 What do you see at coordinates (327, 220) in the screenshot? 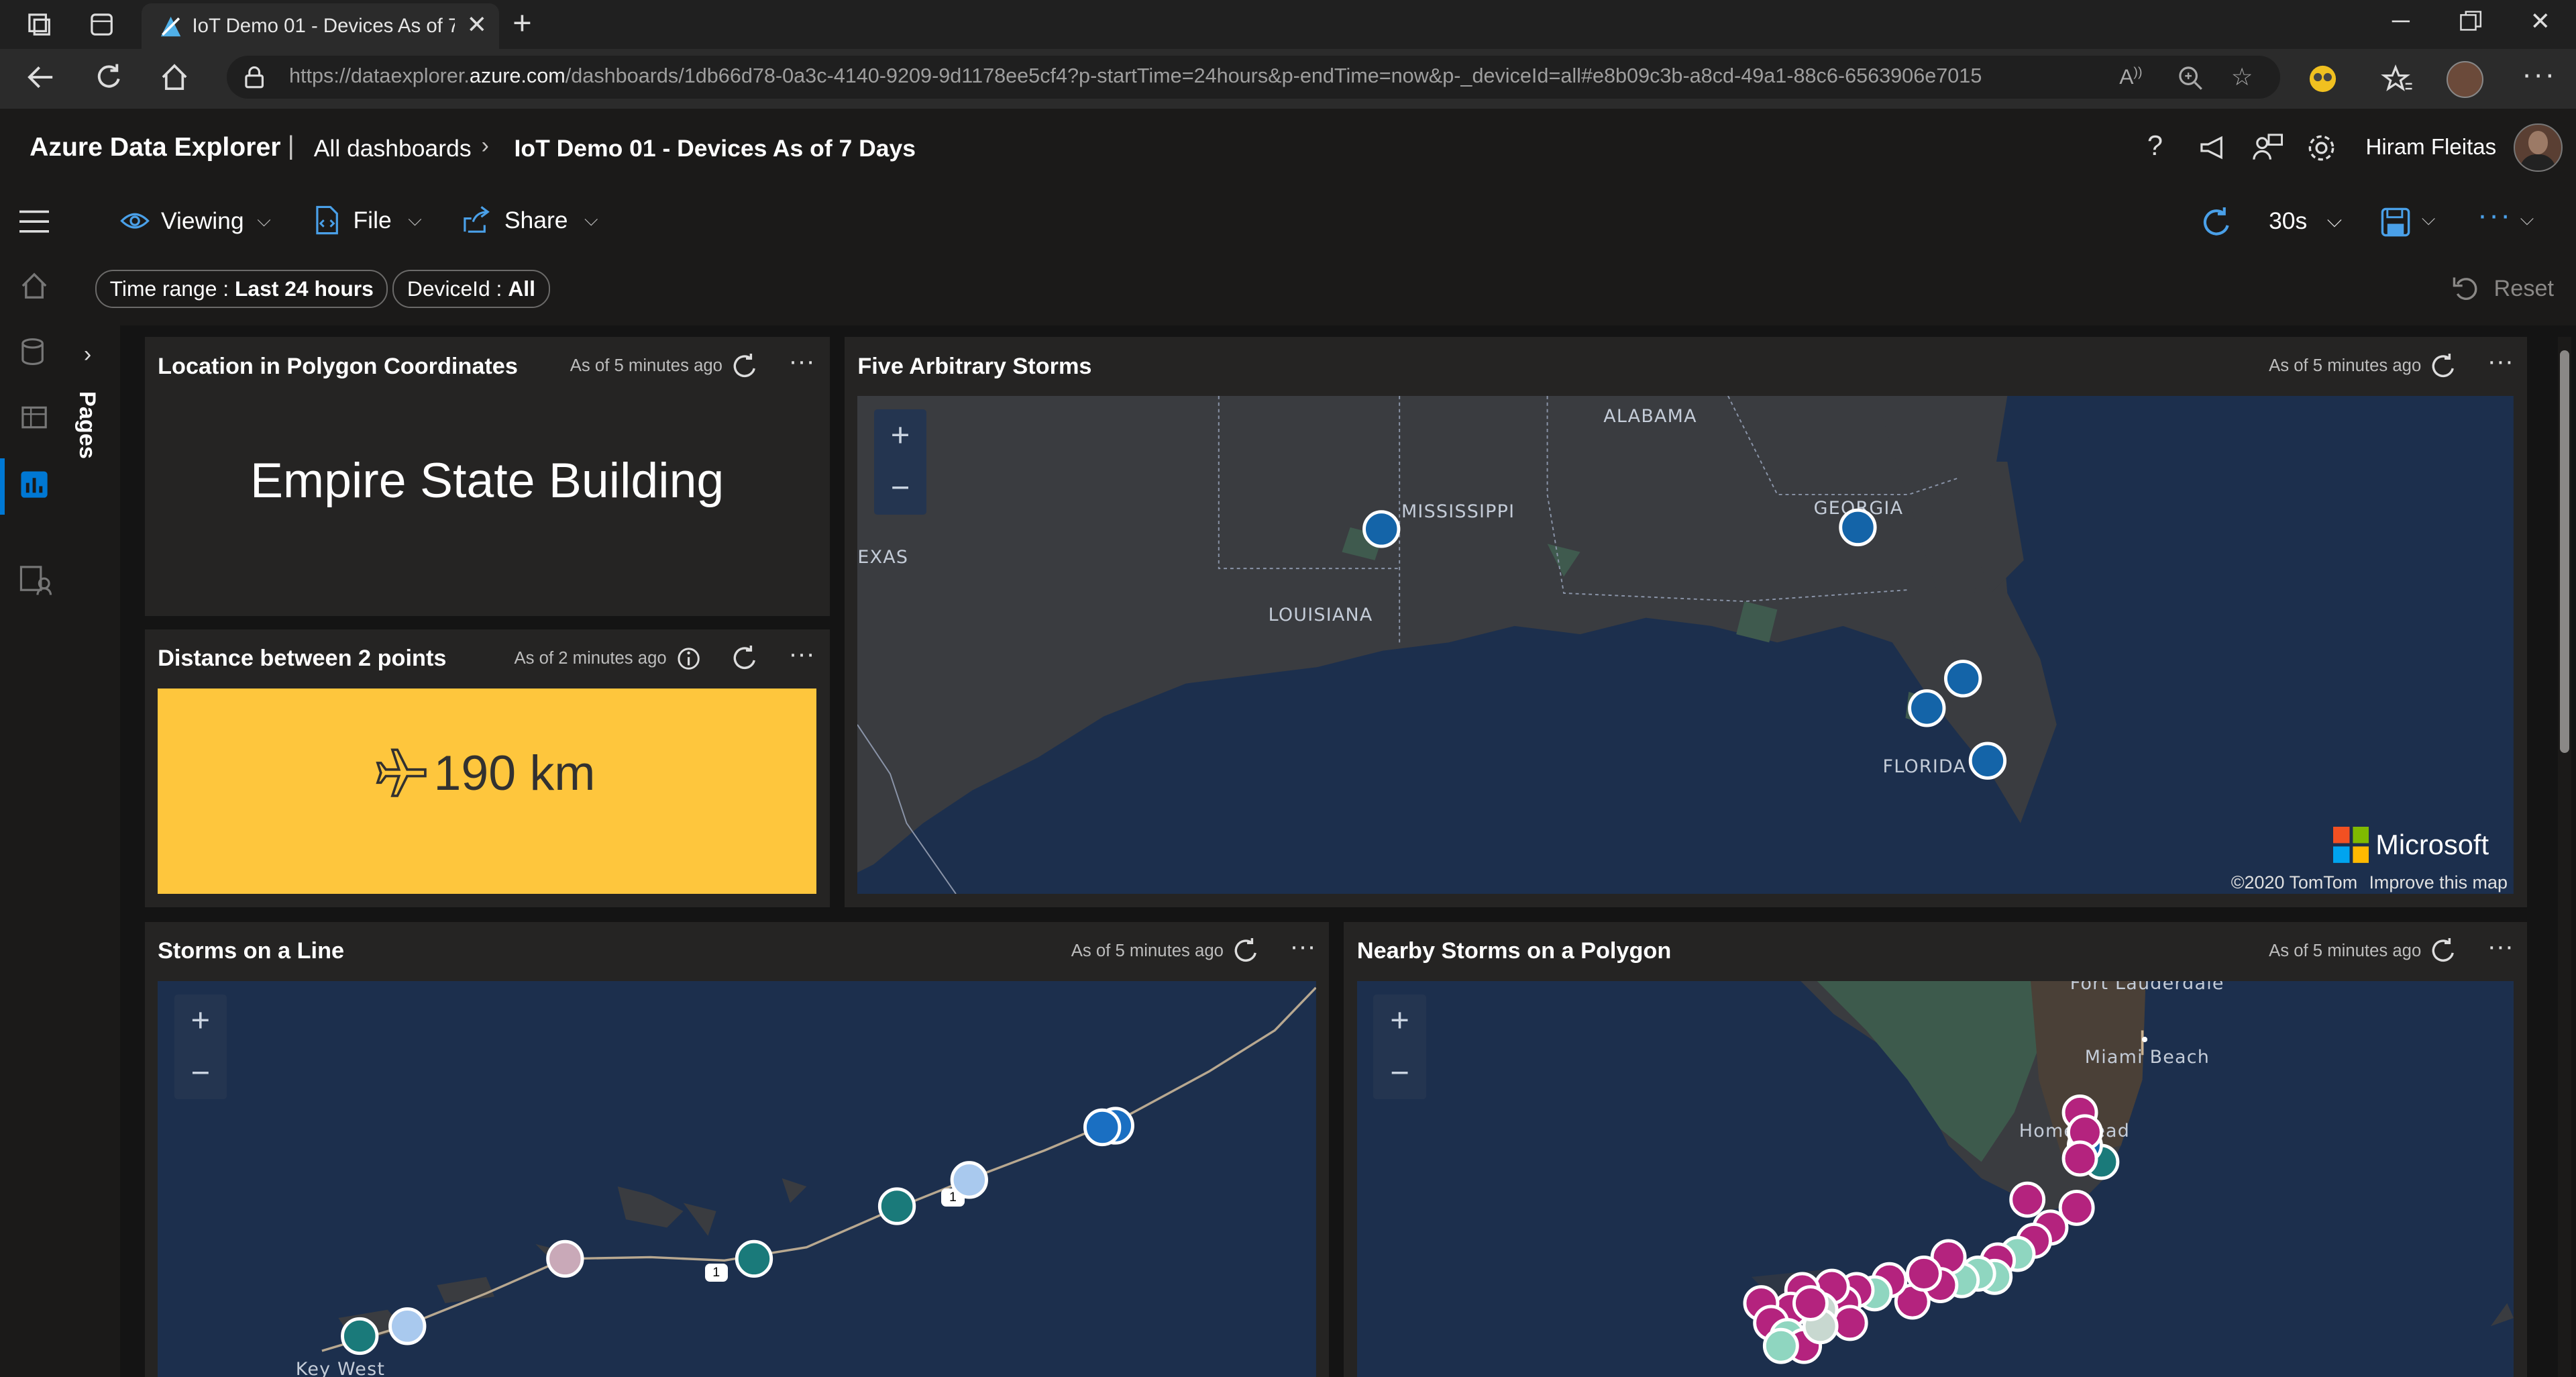
I see `file-icon` at bounding box center [327, 220].